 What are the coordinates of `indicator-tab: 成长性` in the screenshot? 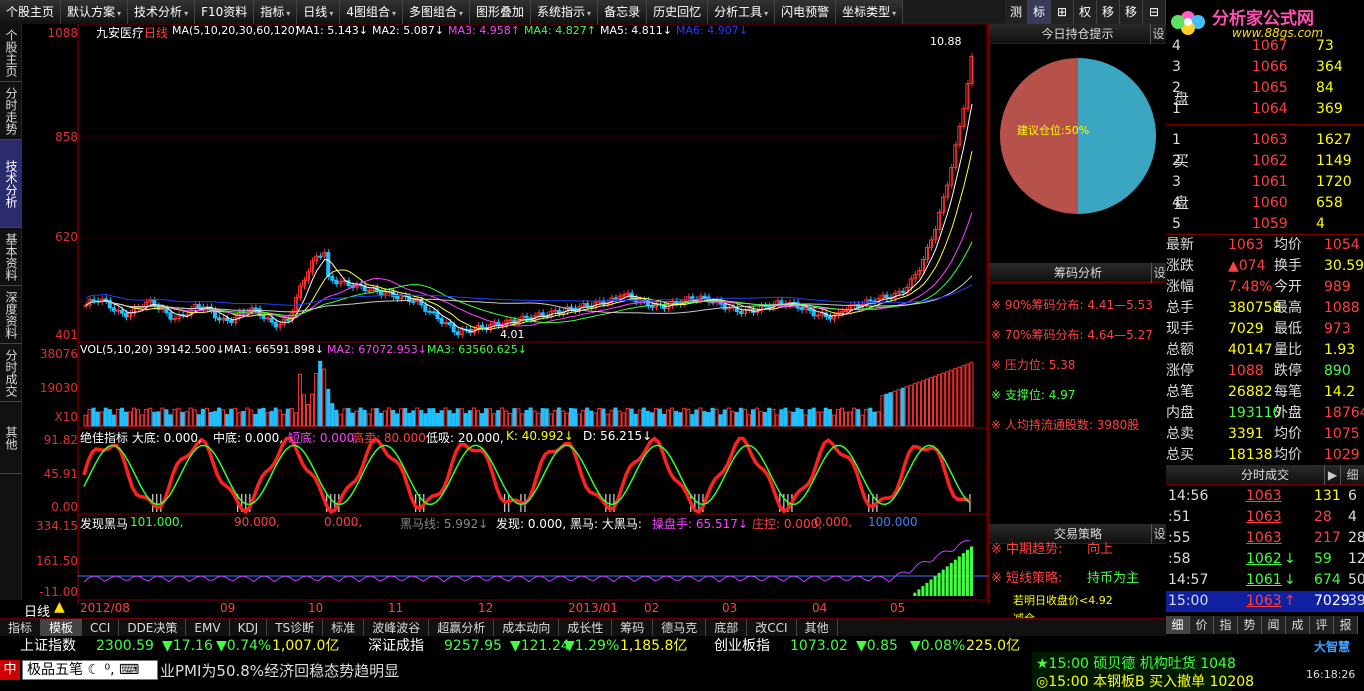 It's located at (586, 628).